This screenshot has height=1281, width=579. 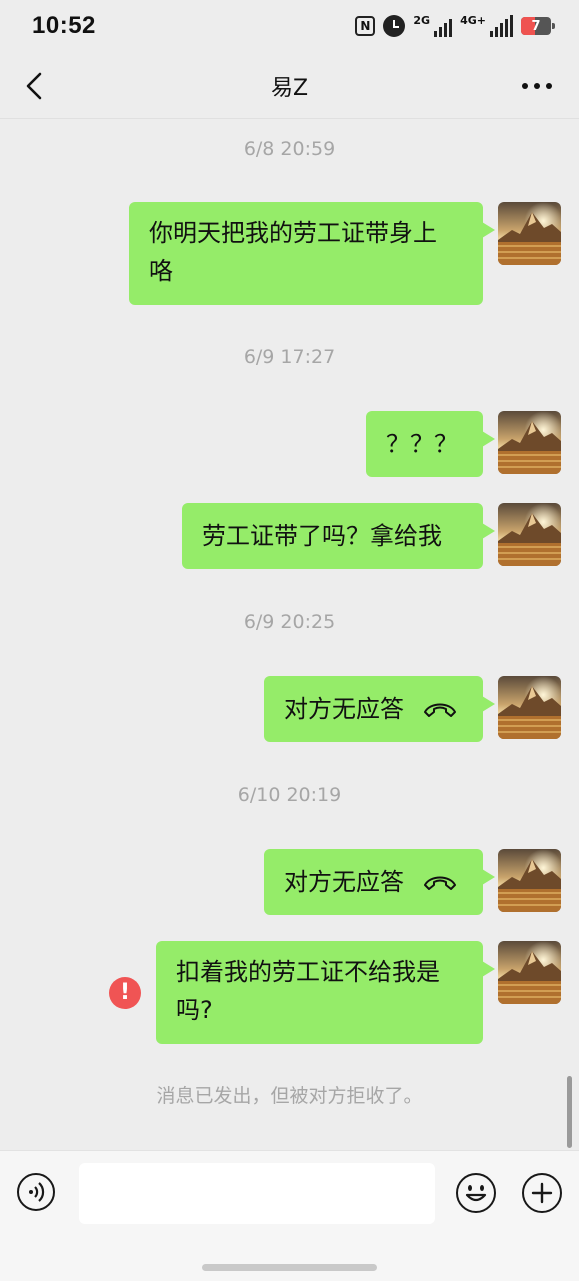 What do you see at coordinates (289, 622) in the screenshot?
I see `timestamp: 6/9 20:25` at bounding box center [289, 622].